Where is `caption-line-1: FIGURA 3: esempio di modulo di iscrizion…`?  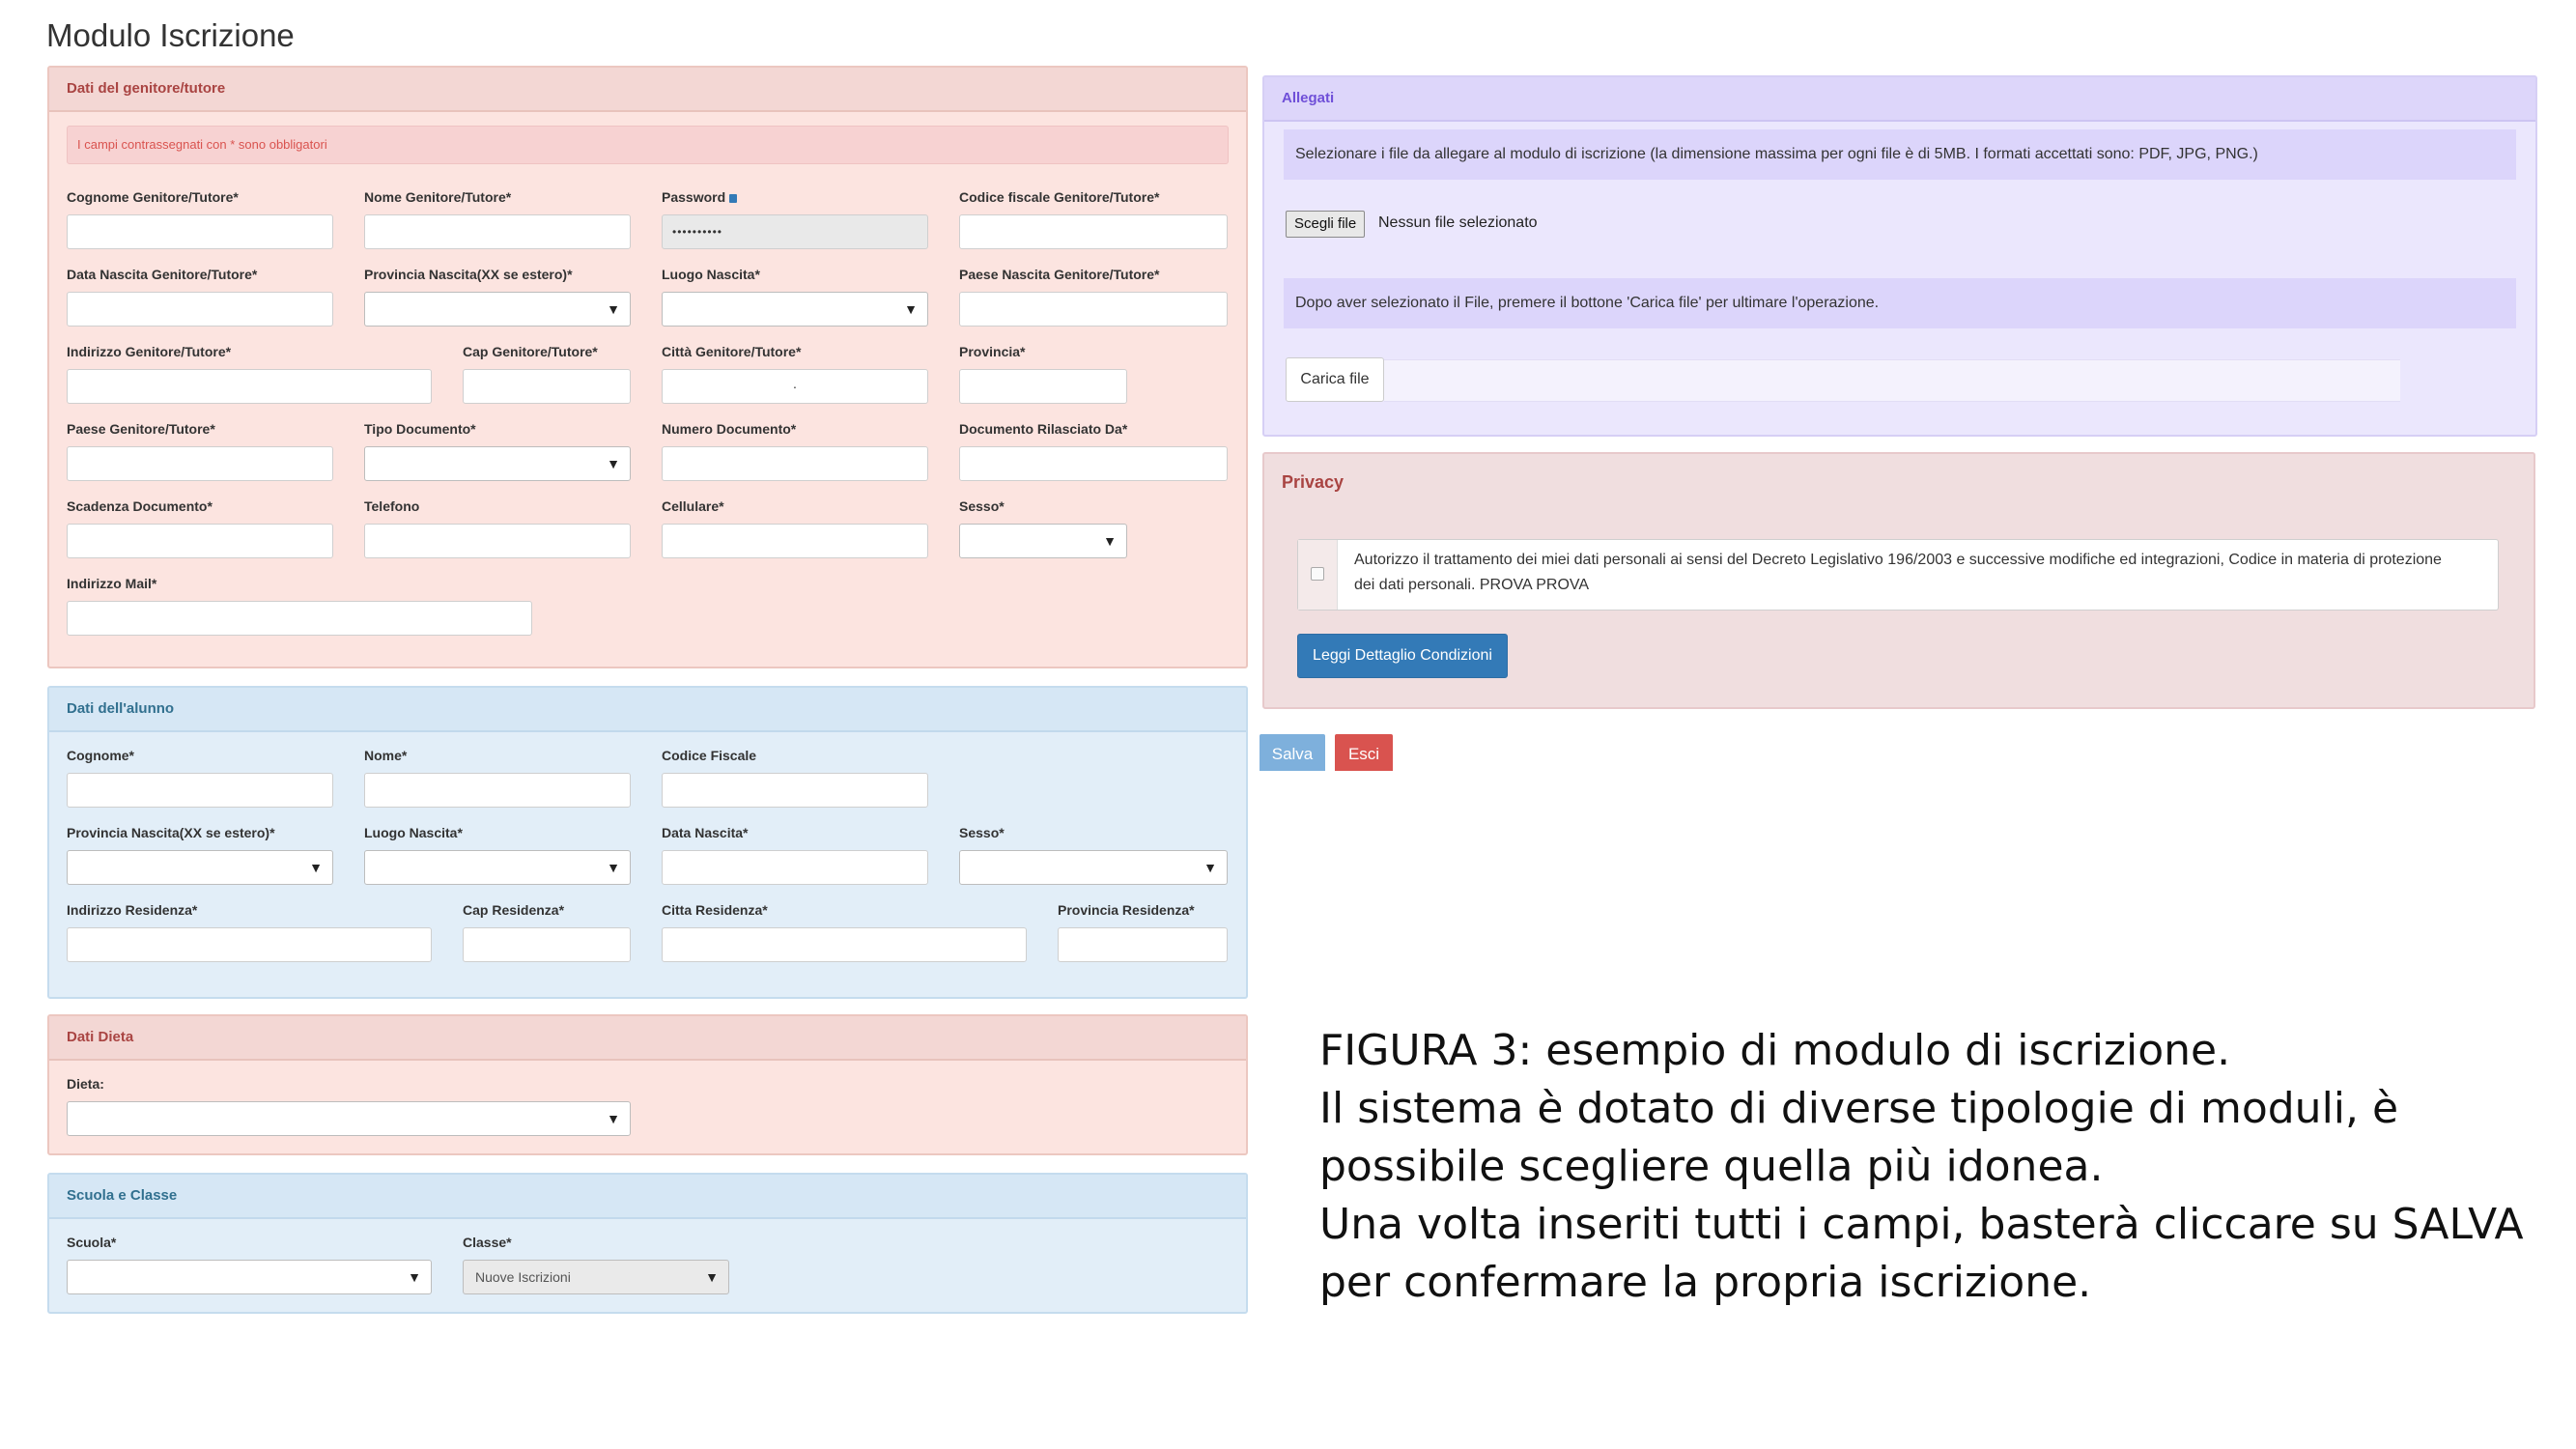
caption-line-1: FIGURA 3: esempio di modulo di iscrizion… is located at coordinates (1775, 1050).